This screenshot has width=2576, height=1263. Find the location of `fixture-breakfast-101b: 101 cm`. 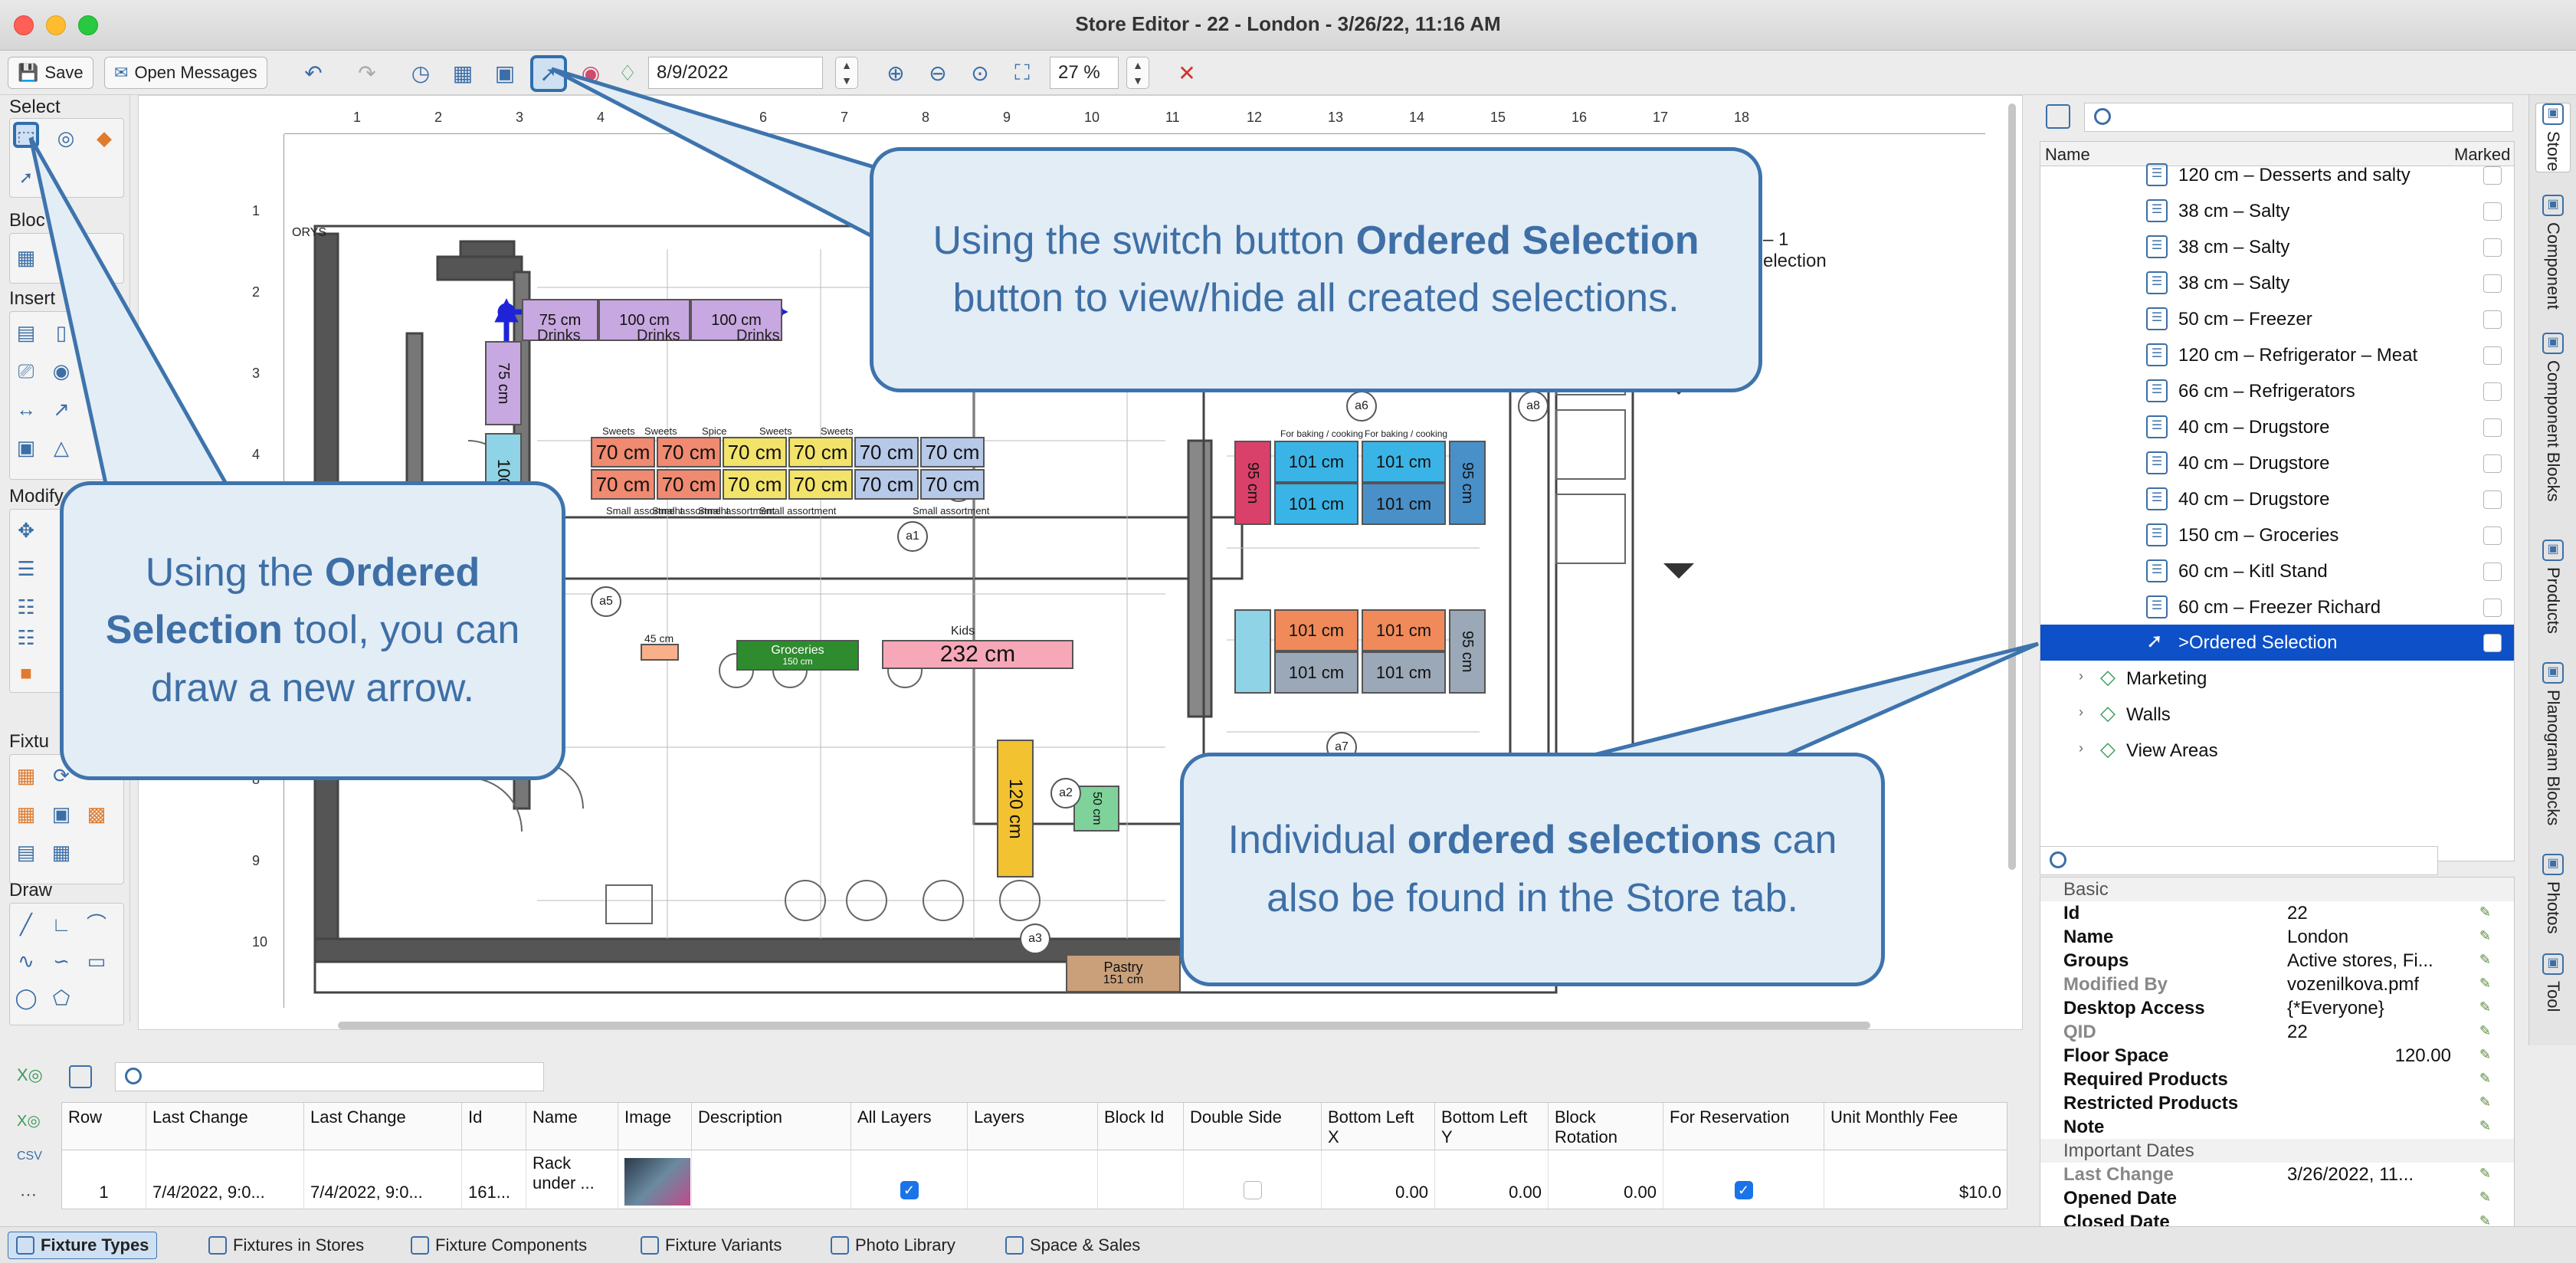

fixture-breakfast-101b: 101 cm is located at coordinates (1404, 672).